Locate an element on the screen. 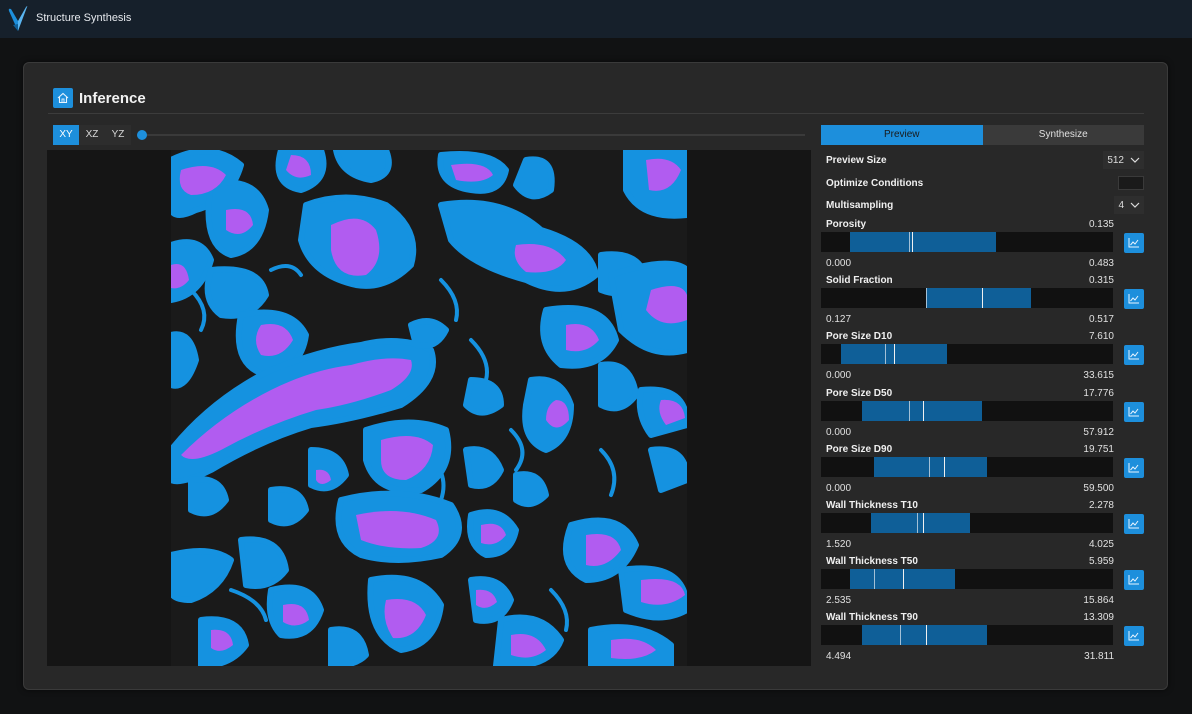 This screenshot has height=714, width=1192. property-name: Pore Size D90 is located at coordinates (859, 449).